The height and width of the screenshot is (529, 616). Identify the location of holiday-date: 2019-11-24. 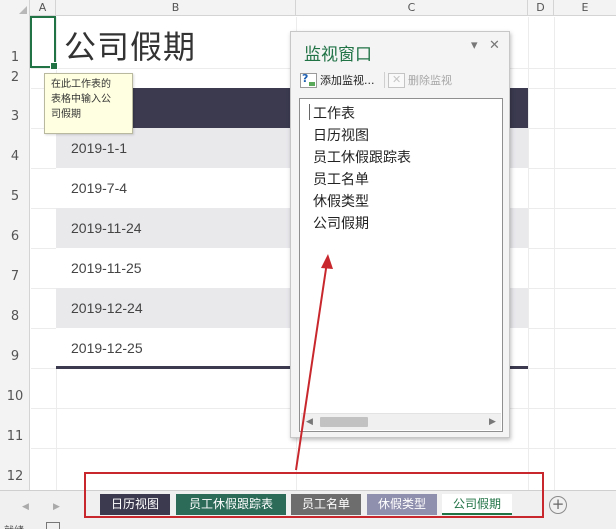
(106, 228).